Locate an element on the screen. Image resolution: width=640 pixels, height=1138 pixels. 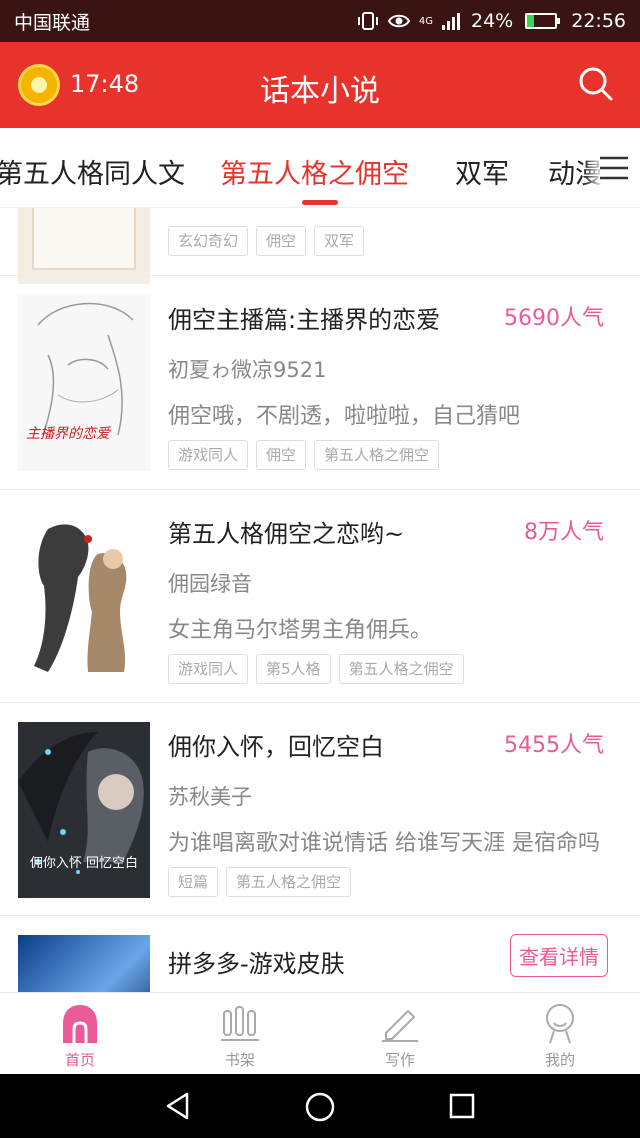
tab-menu-button is located at coordinates (612, 167).